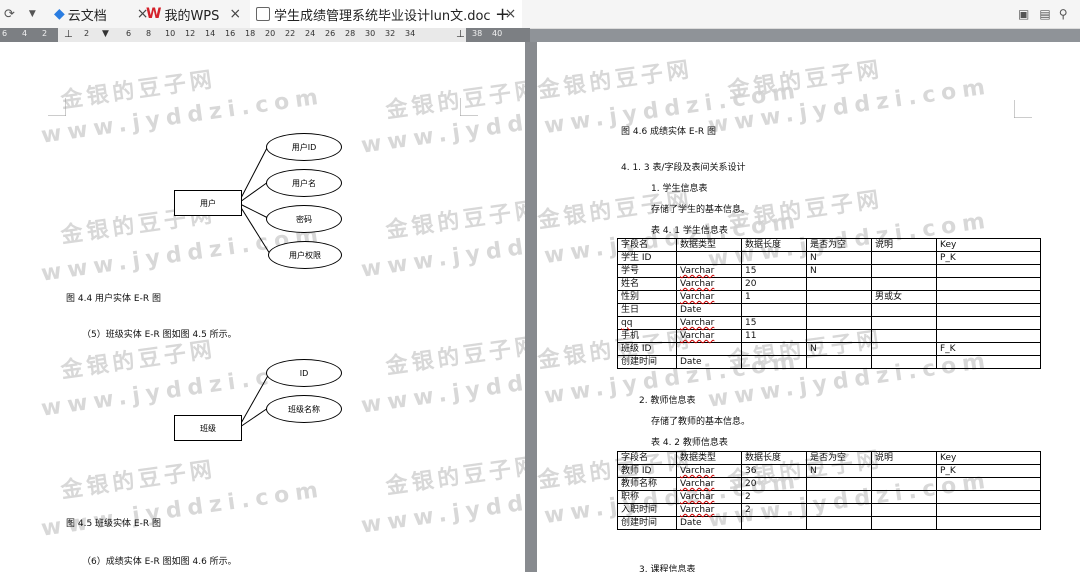  I want to click on table-row: 教师名称 Varchar 20, so click(829, 484).